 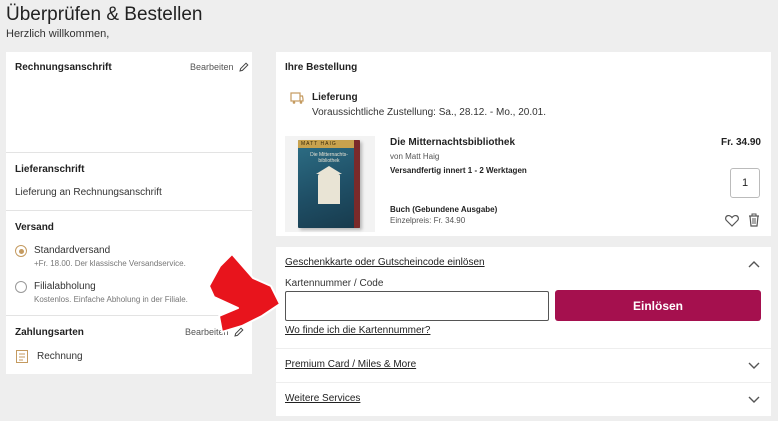 I want to click on item-unit-price: Einzelpreis: Fr. 34.90, so click(x=428, y=220).